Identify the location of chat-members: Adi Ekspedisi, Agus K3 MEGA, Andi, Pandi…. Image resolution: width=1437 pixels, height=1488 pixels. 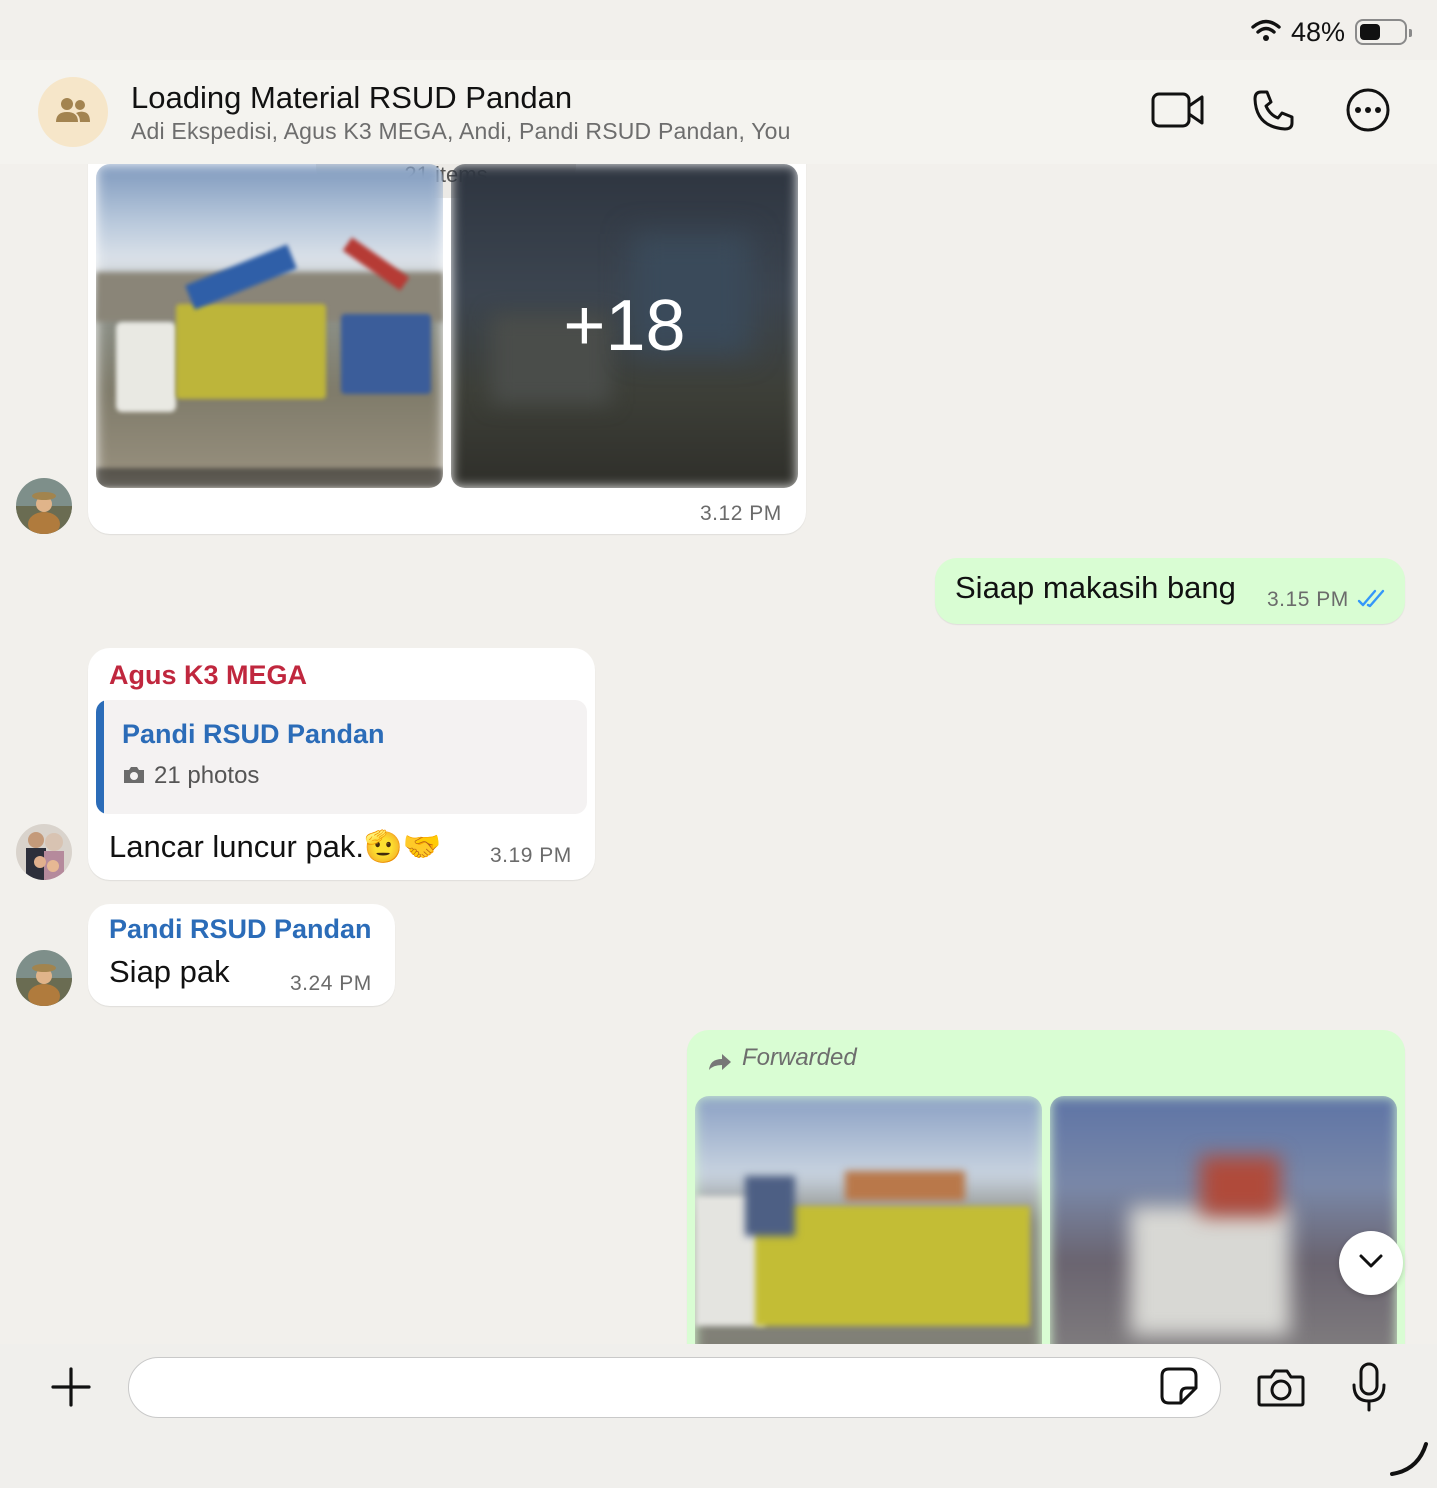
(461, 131).